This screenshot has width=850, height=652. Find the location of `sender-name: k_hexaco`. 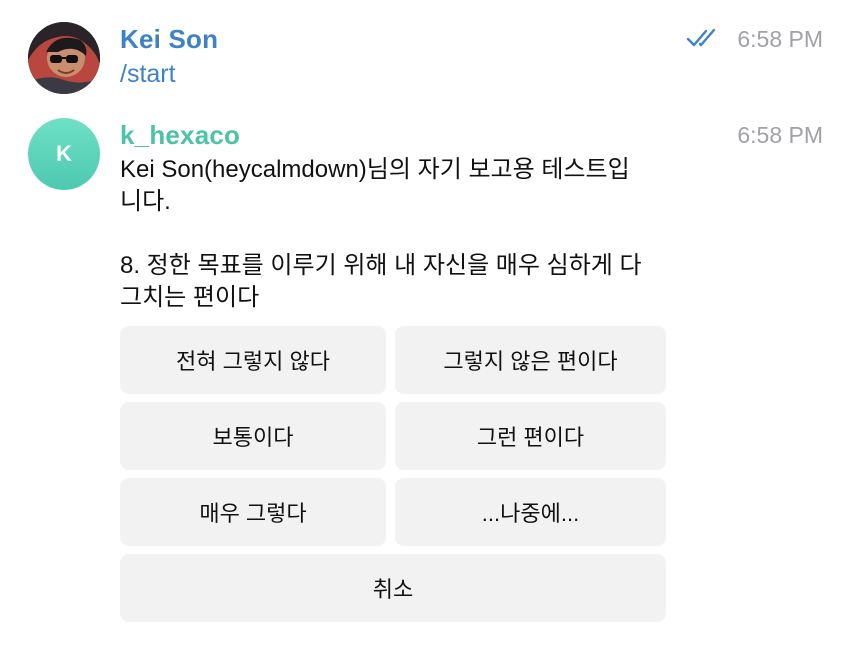

sender-name: k_hexaco is located at coordinates (180, 135).